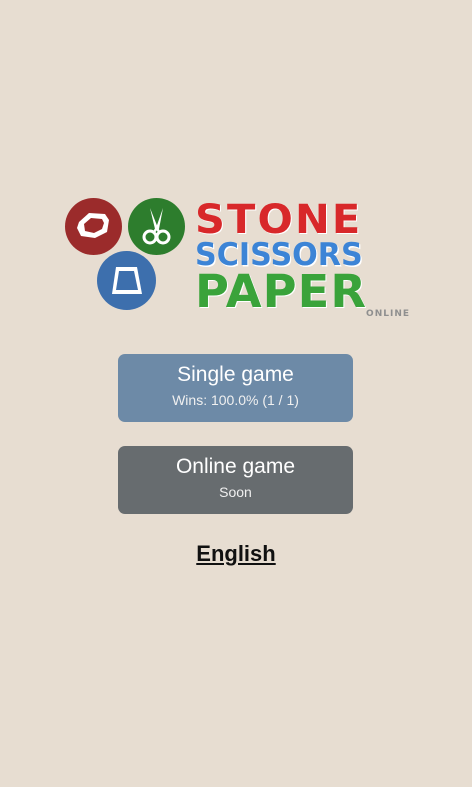 Image resolution: width=472 pixels, height=787 pixels. I want to click on single-game-button: Single game Wins: 100.0% (1 / 1), so click(235, 388).